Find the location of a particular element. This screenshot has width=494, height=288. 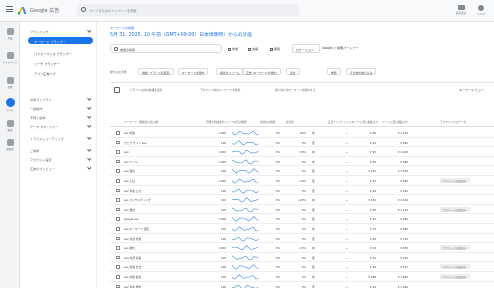

keyword-filter-input: 成長の情報 is located at coordinates (166, 48).